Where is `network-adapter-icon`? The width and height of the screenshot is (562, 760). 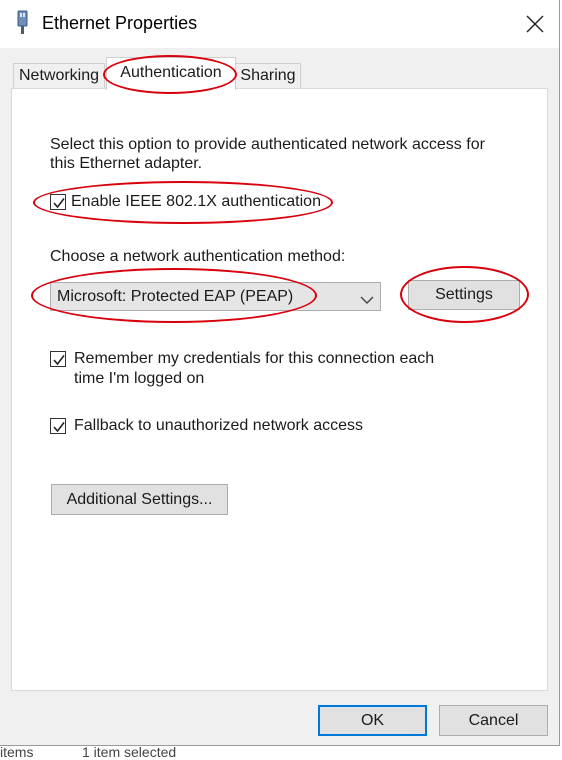
network-adapter-icon is located at coordinates (23, 23).